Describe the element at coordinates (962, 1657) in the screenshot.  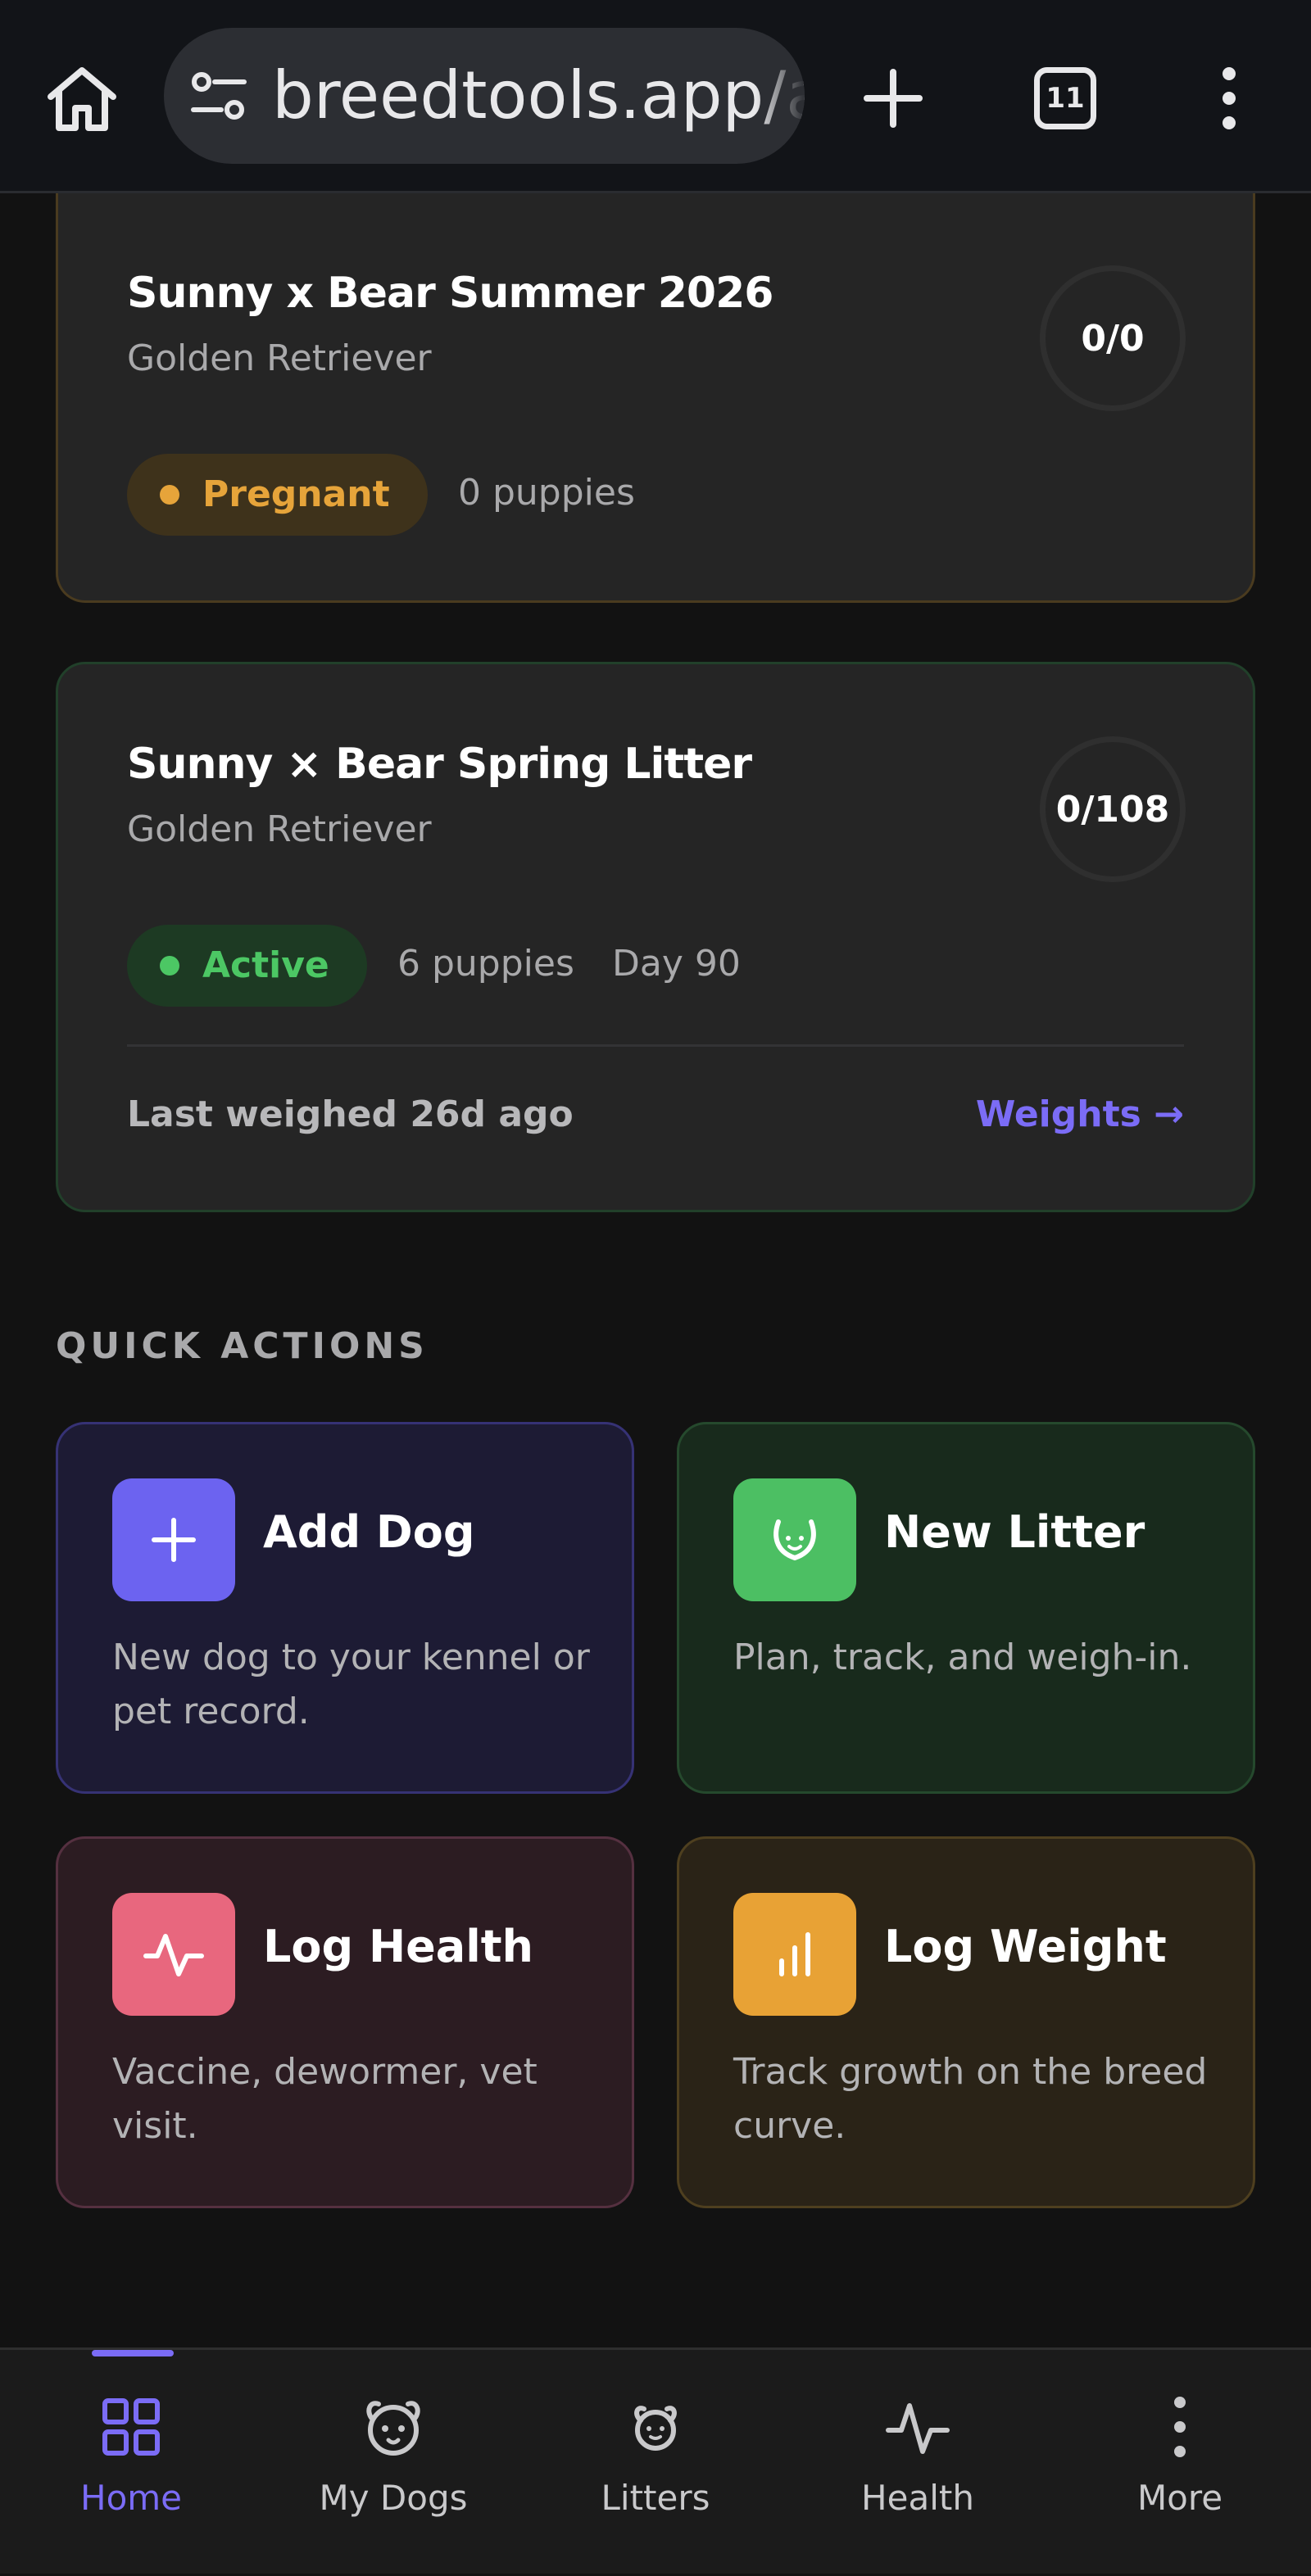
I see `quick-action-desc: Plan, track, and weigh-in.` at that location.